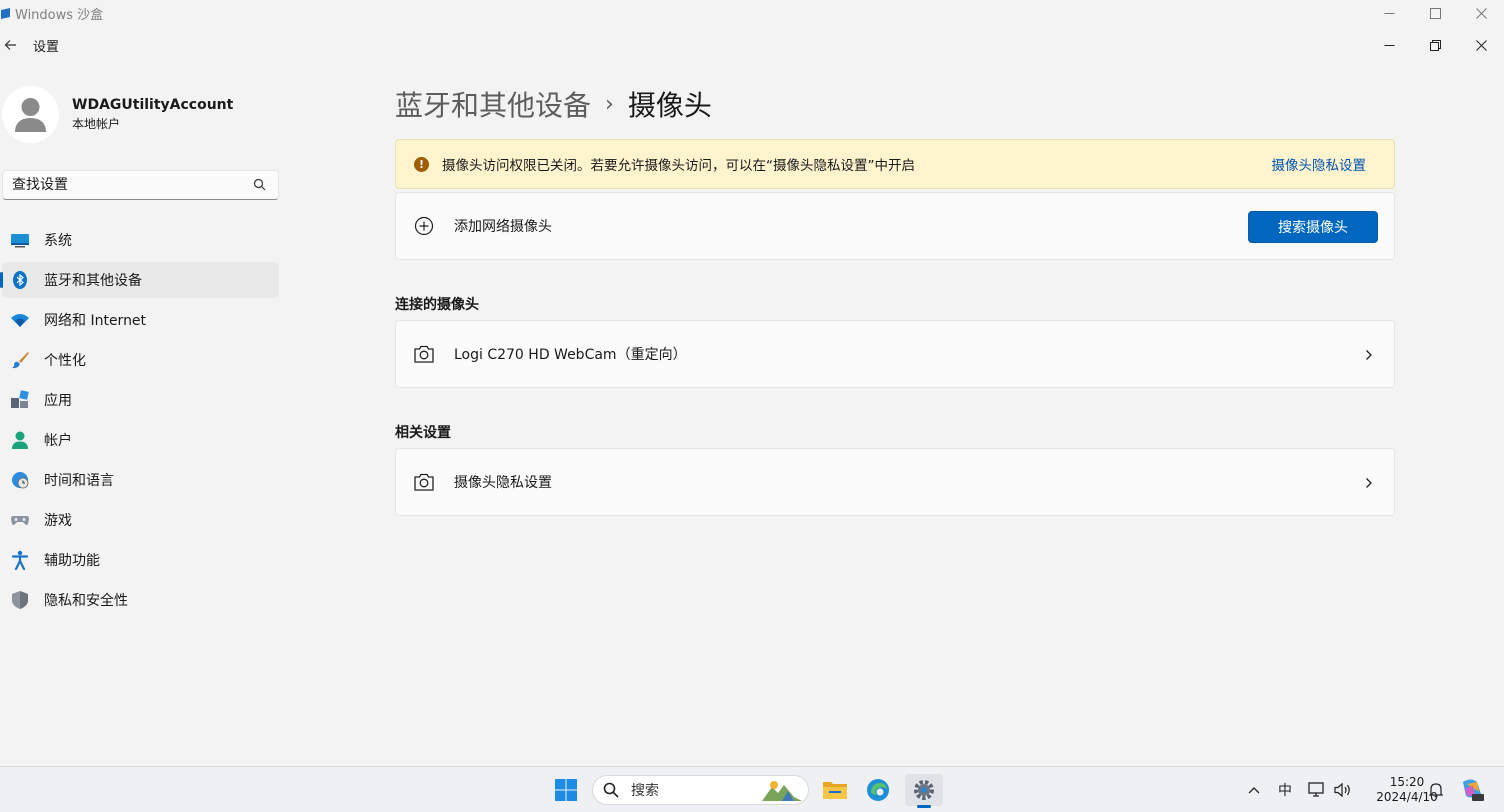 This screenshot has height=812, width=1504. I want to click on bell-icon, so click(1436, 790).